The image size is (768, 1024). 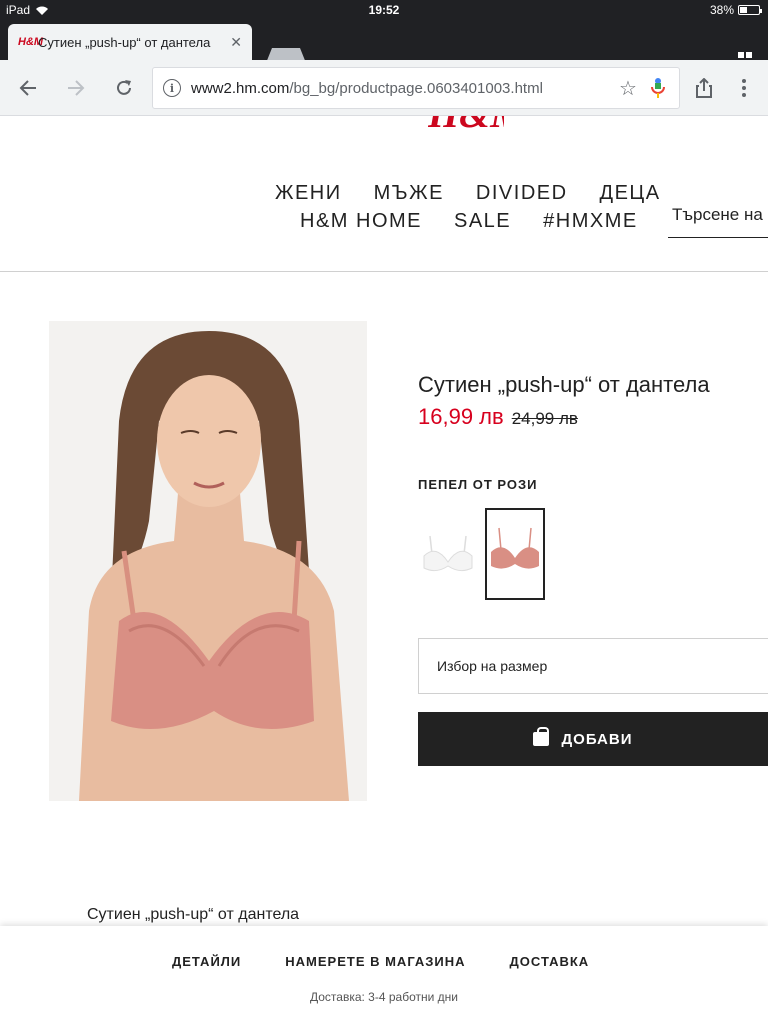 I want to click on product-title: Сутиен „push-up“ от дантела, so click(x=564, y=384).